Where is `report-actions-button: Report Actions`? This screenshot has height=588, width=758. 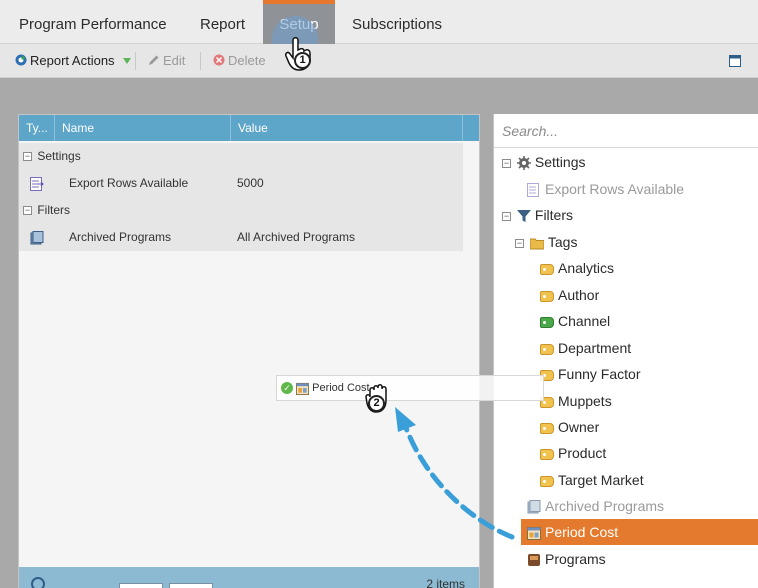 report-actions-button: Report Actions is located at coordinates (73, 61).